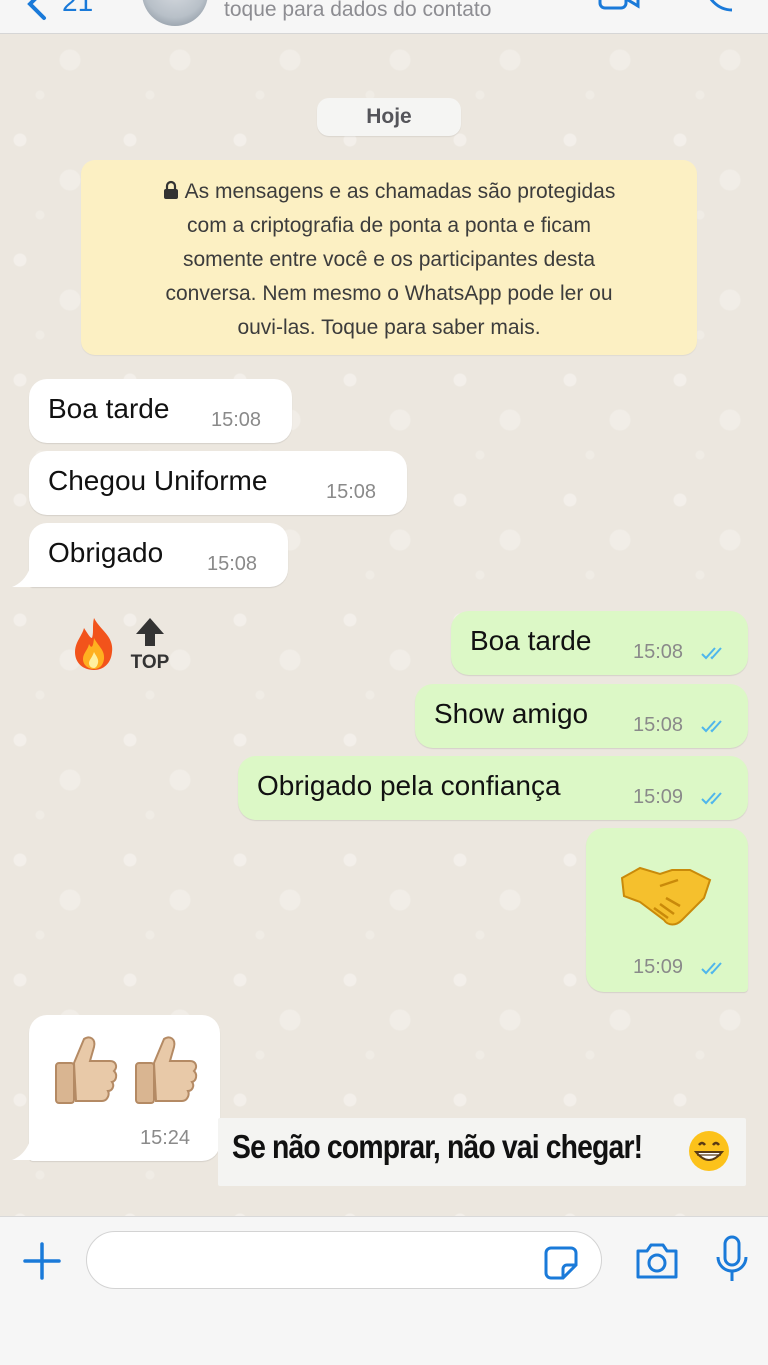 The width and height of the screenshot is (768, 1365). What do you see at coordinates (150, 645) in the screenshot?
I see `top-arrow-emoji-icon: TOP` at bounding box center [150, 645].